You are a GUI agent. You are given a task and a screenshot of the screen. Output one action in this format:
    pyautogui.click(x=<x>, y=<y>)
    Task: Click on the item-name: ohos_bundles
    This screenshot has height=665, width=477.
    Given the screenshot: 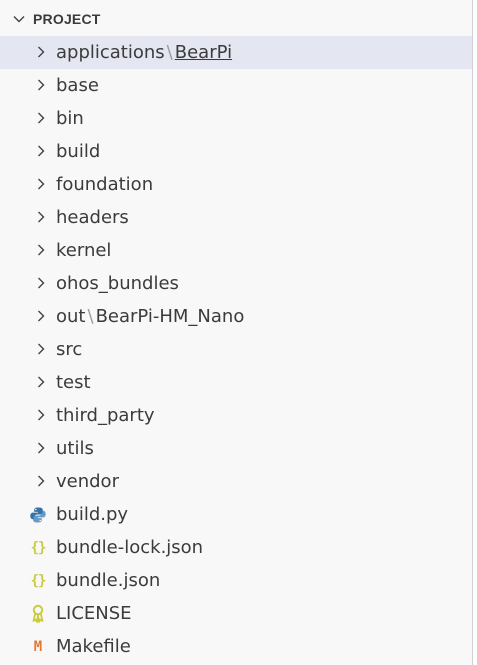 What is the action you would take?
    pyautogui.click(x=117, y=283)
    